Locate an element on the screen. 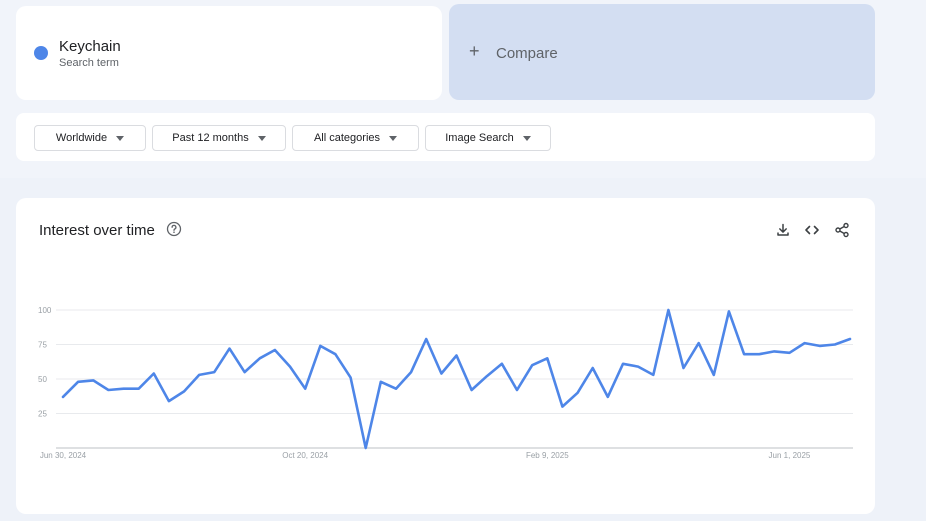 This screenshot has width=926, height=521. search-term-type: Search term is located at coordinates (89, 63).